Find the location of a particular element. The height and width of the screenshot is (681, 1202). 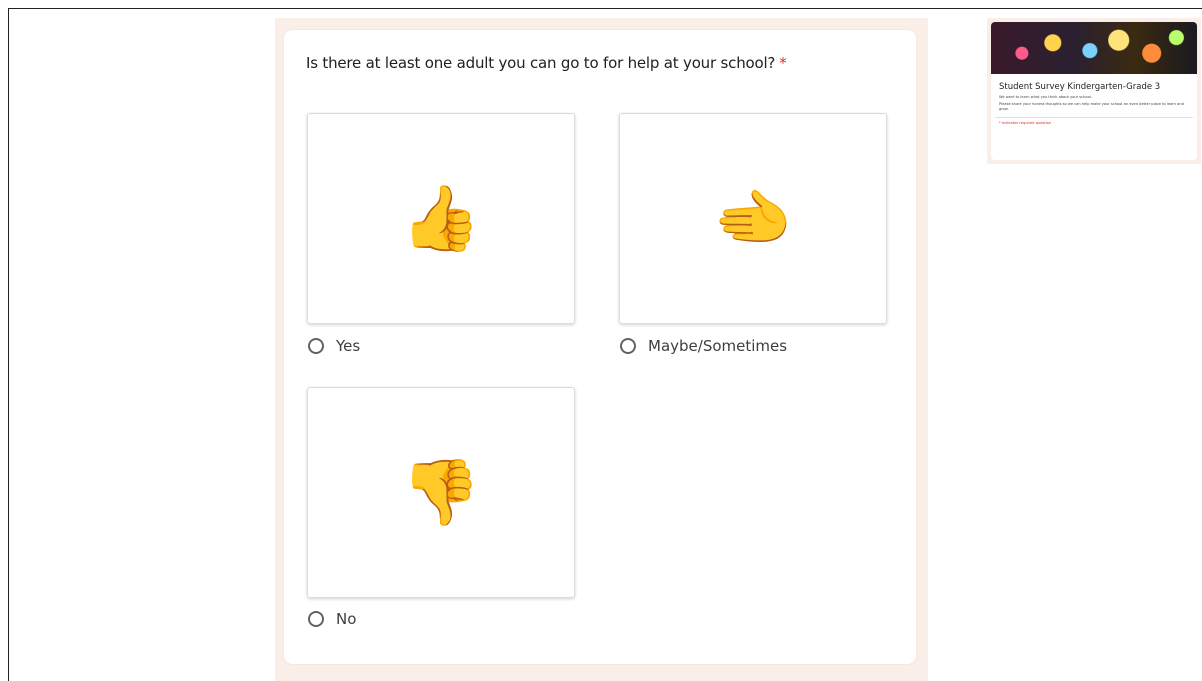

required-asterisk: * is located at coordinates (783, 63).